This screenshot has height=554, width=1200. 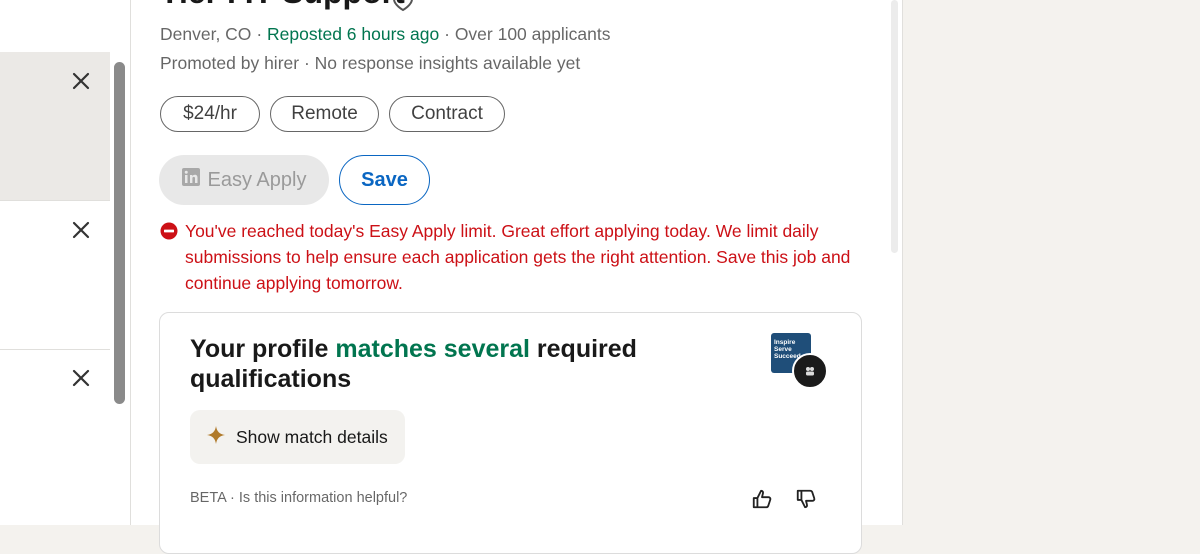 What do you see at coordinates (806, 499) in the screenshot?
I see `thumbs-down-icon` at bounding box center [806, 499].